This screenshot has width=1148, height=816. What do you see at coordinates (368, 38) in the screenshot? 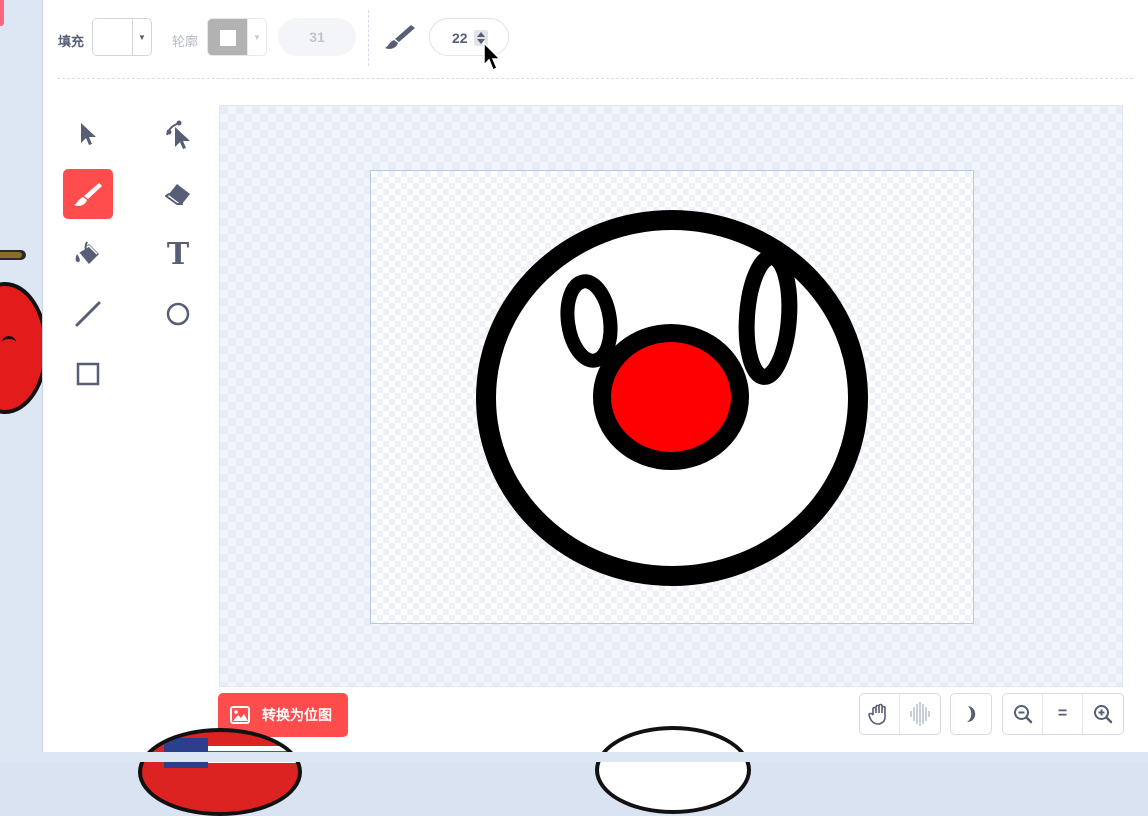
I see `toolbar-divider` at bounding box center [368, 38].